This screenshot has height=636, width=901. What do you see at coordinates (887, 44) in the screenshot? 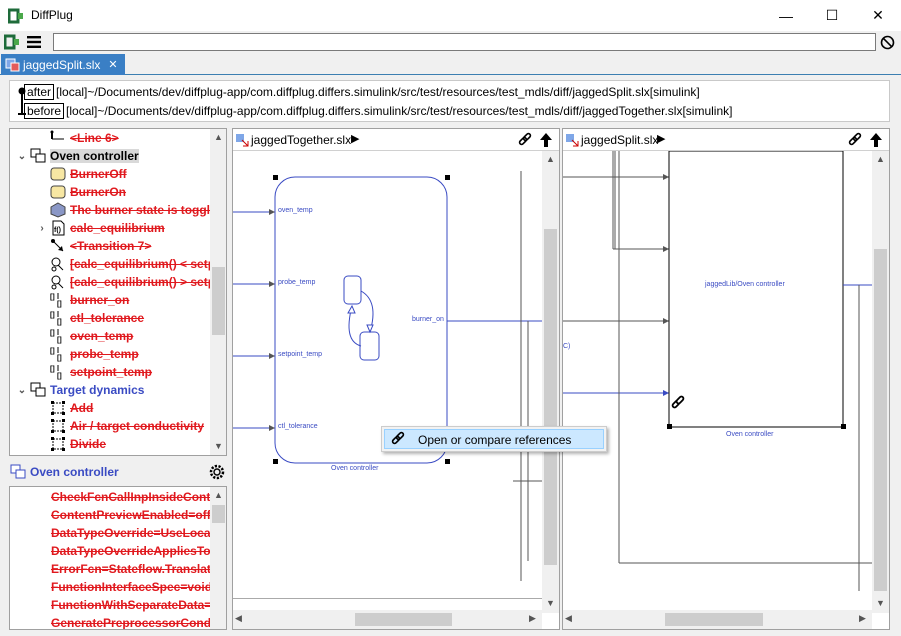
I see `no-entry-icon` at bounding box center [887, 44].